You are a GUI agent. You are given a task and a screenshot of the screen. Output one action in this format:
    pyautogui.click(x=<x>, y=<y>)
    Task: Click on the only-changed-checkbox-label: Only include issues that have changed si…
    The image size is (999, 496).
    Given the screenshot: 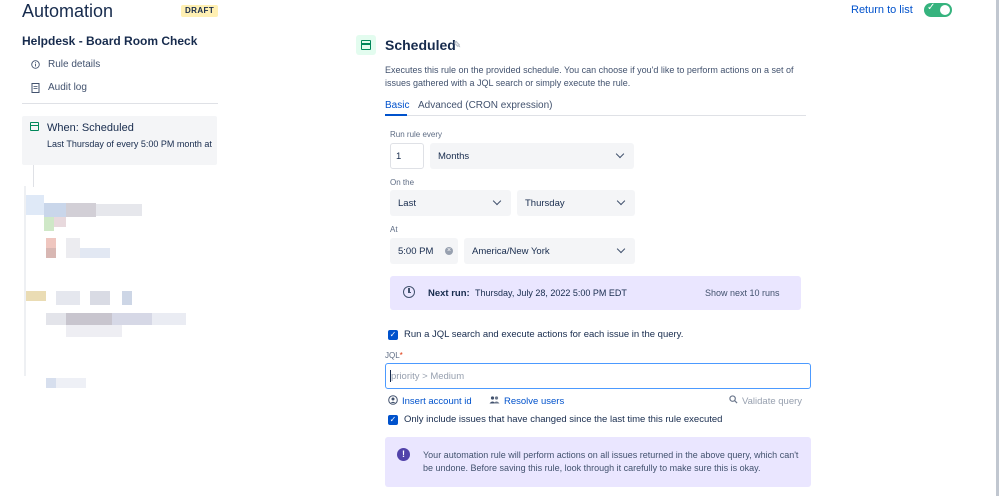 What is the action you would take?
    pyautogui.click(x=563, y=419)
    